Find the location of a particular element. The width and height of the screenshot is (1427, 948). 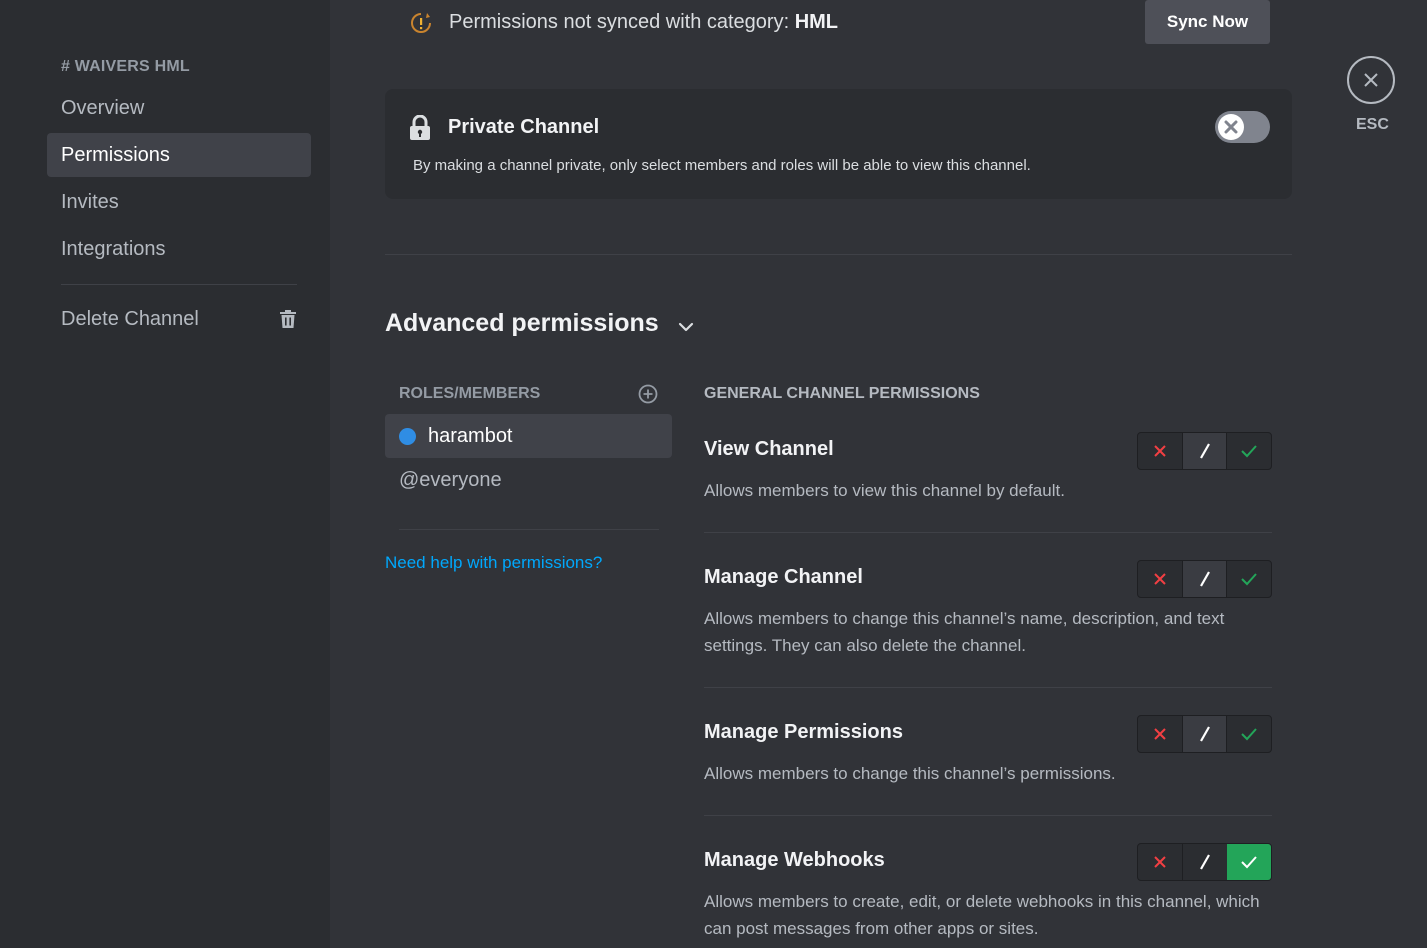

delete-channel-button: Delete Channel is located at coordinates (179, 319).